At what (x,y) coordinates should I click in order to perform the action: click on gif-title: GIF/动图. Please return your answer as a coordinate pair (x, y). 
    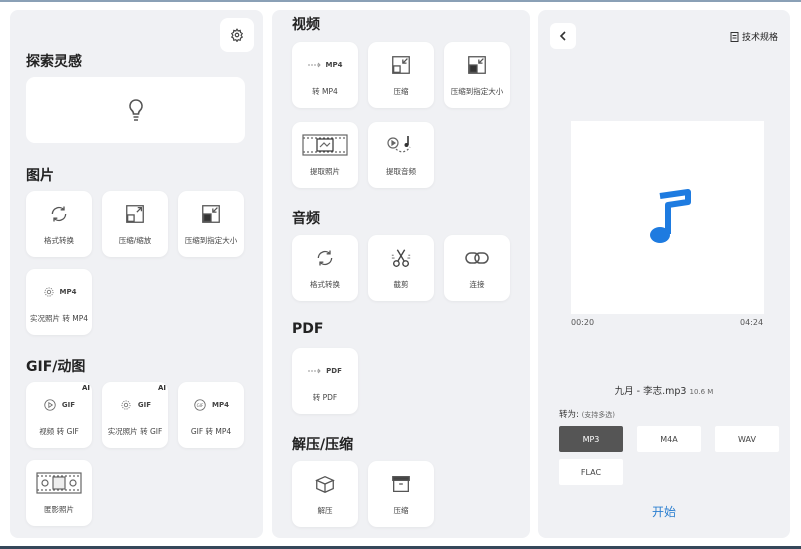
    Looking at the image, I should click on (56, 367).